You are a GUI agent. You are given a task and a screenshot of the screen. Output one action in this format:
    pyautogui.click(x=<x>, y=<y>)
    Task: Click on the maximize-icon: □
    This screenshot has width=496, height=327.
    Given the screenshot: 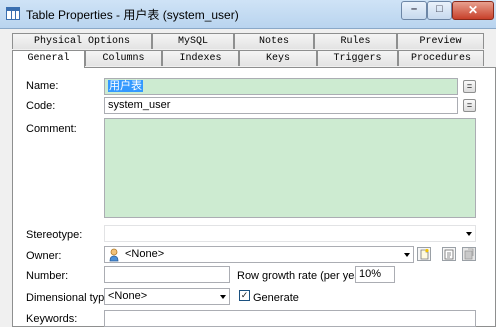 What is the action you would take?
    pyautogui.click(x=439, y=9)
    